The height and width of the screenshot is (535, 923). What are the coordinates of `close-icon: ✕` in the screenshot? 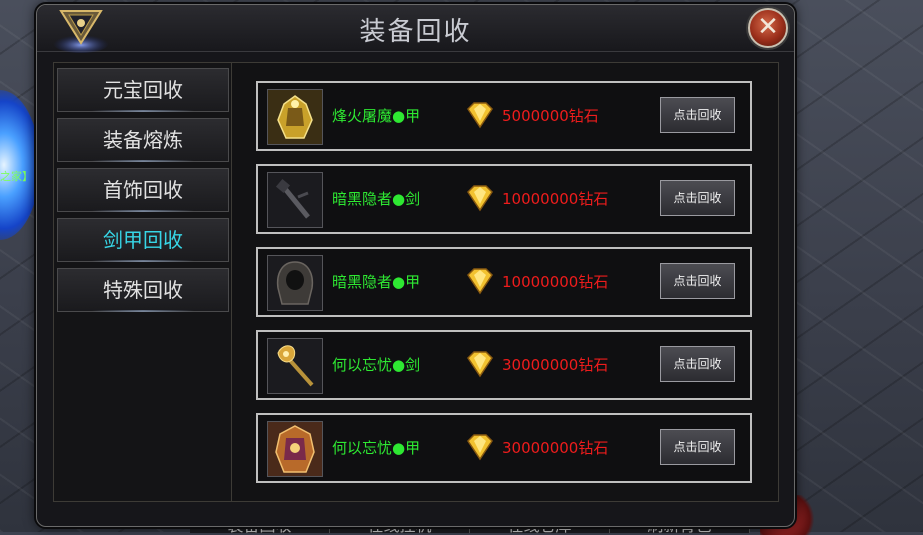 It's located at (768, 27).